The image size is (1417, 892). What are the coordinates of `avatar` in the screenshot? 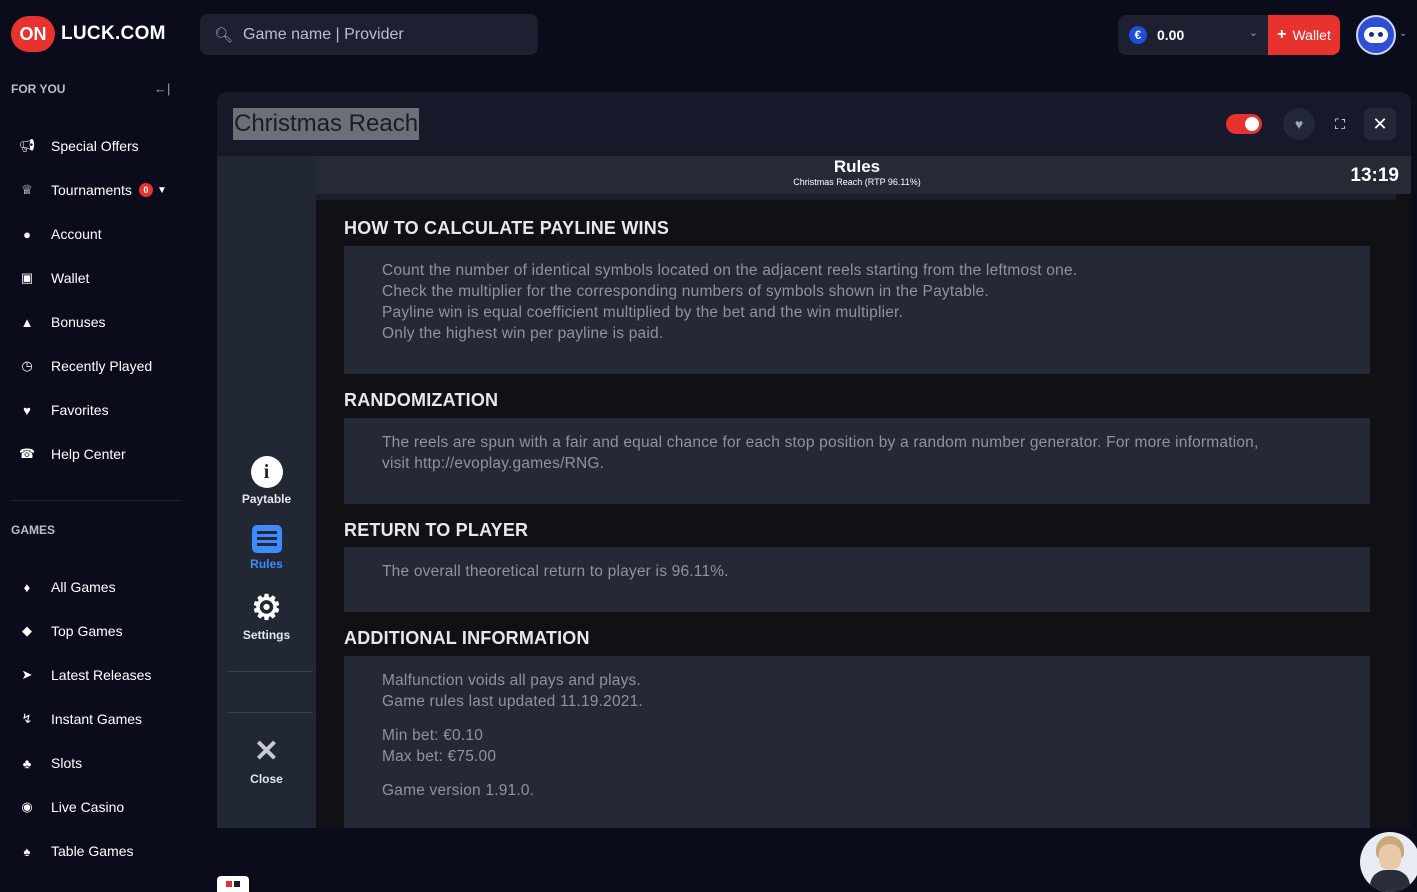 It's located at (1376, 35).